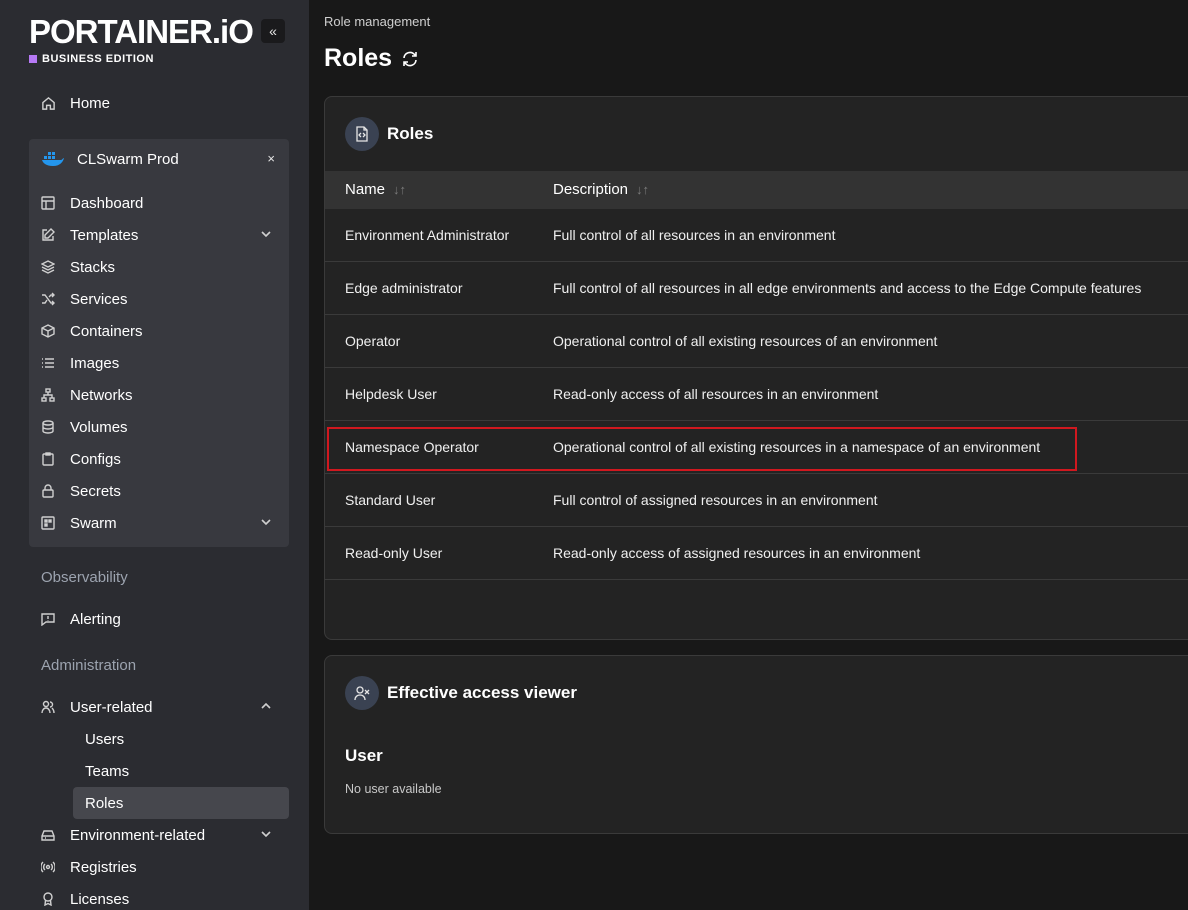  What do you see at coordinates (89, 665) in the screenshot?
I see `section-label-administration: Administration` at bounding box center [89, 665].